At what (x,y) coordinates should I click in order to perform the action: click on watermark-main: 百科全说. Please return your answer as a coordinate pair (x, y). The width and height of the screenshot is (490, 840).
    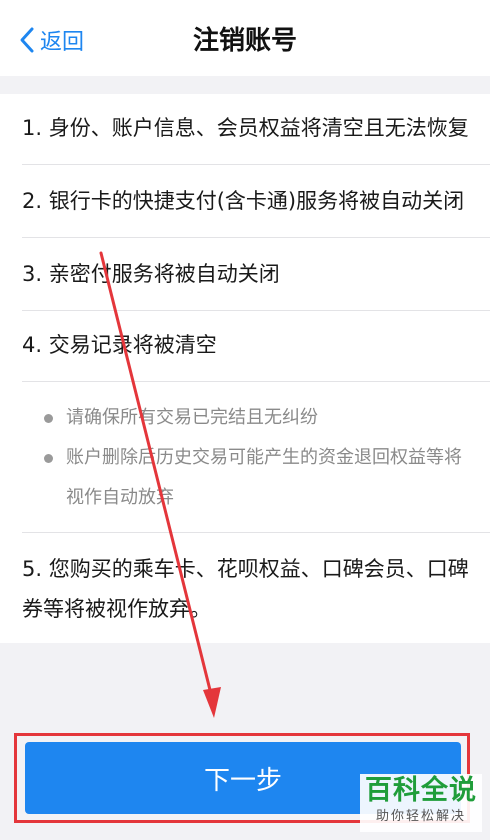
    Looking at the image, I should click on (421, 790).